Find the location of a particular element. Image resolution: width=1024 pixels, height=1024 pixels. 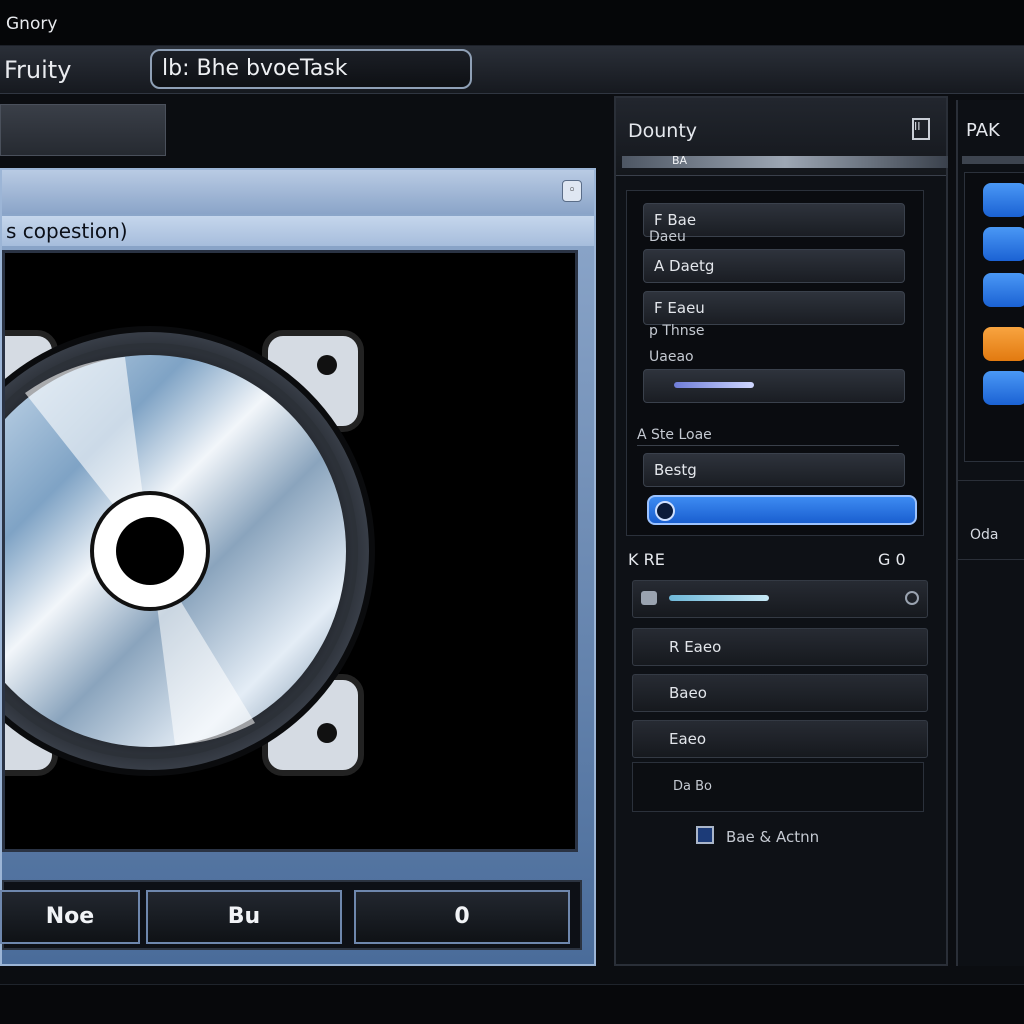

title-bar: Gnory is located at coordinates (512, 23).